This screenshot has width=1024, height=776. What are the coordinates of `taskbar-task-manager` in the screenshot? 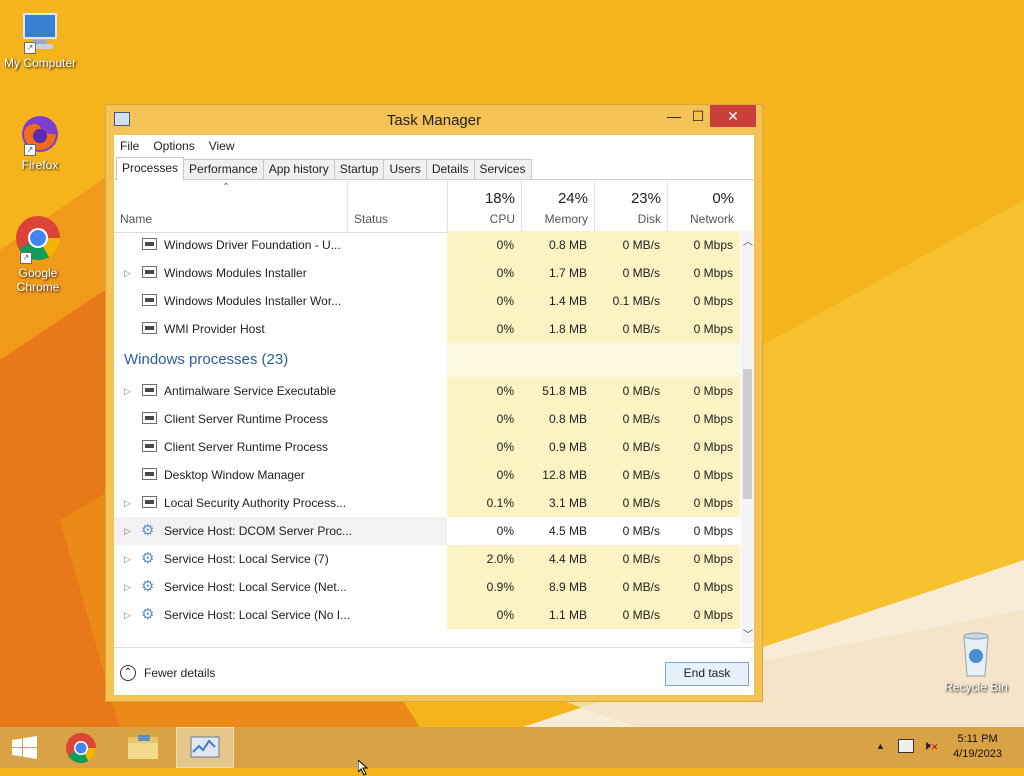 It's located at (205, 747).